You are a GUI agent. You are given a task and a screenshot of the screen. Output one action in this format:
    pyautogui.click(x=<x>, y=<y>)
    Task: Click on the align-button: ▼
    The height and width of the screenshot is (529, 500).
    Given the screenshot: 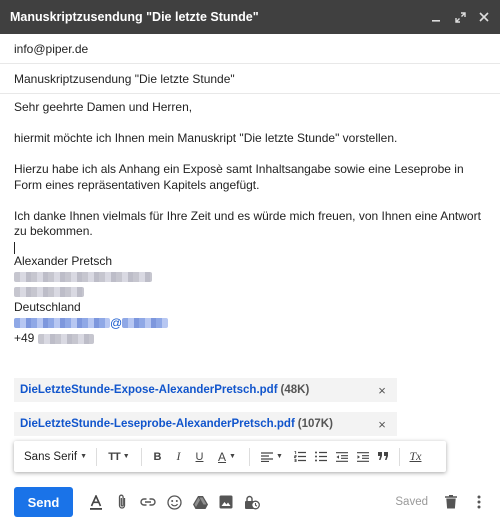 What is the action you would take?
    pyautogui.click(x=272, y=457)
    